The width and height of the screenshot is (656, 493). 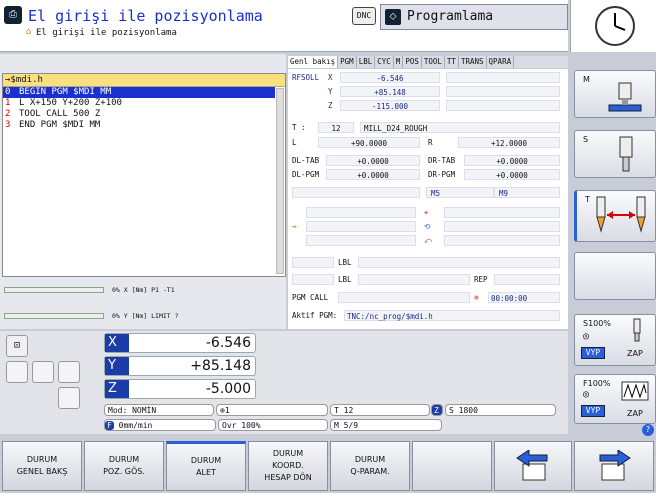 I want to click on feed-indicator: F 0mm/min, so click(x=160, y=425).